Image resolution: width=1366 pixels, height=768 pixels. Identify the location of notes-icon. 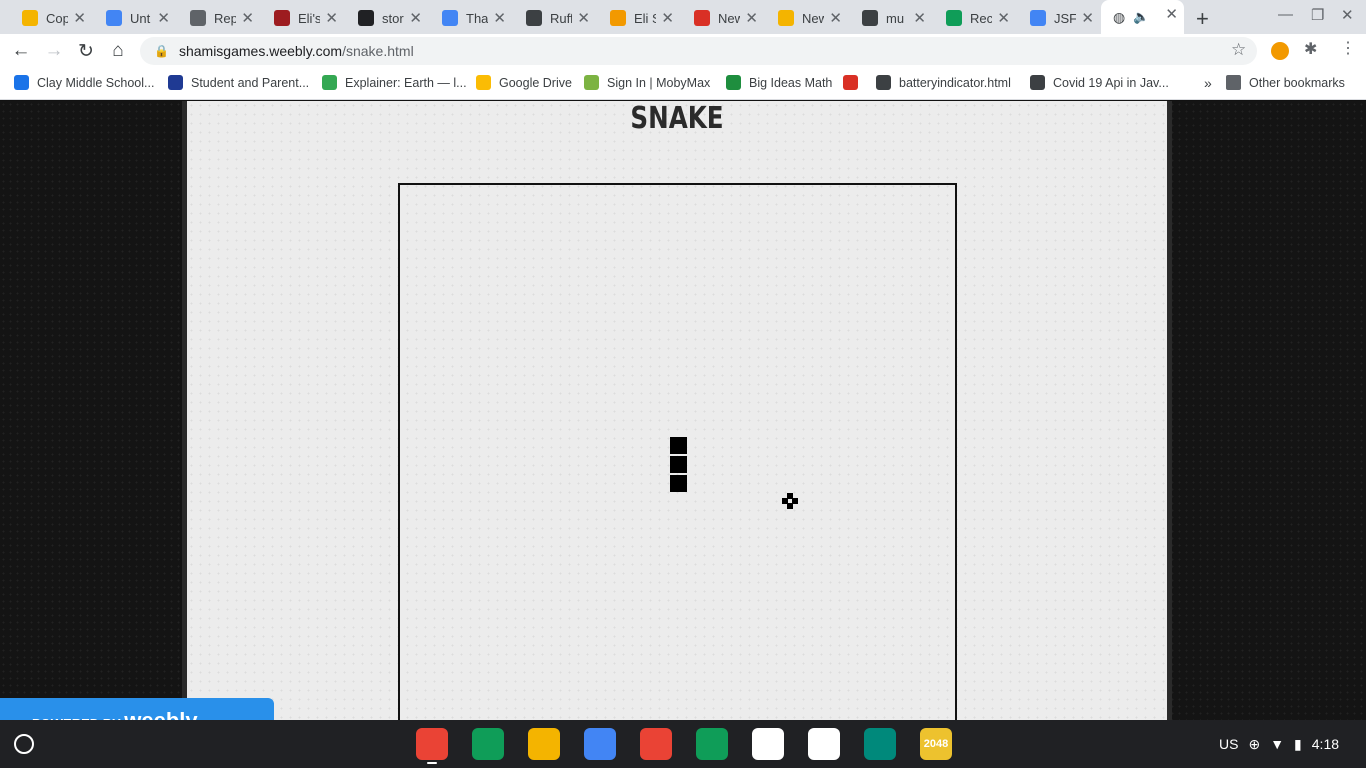
(824, 744).